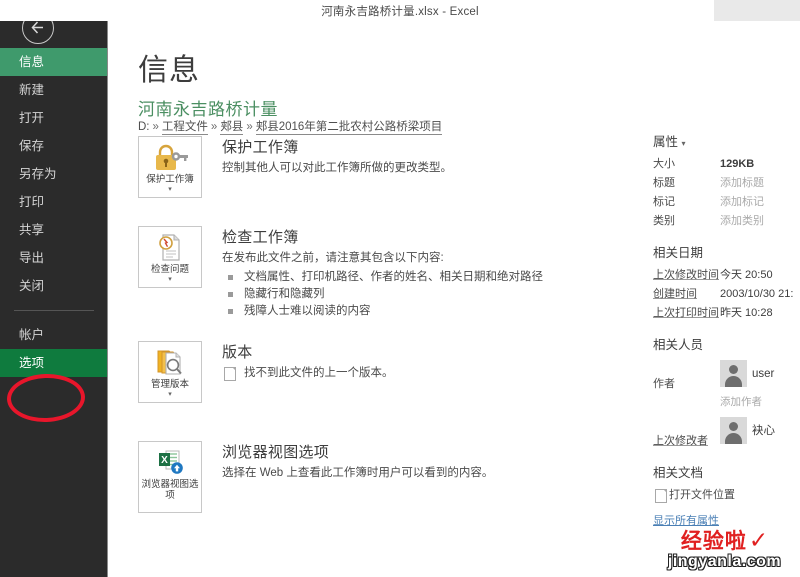  I want to click on breadcrumb-segment-2: 郏县, so click(232, 128).